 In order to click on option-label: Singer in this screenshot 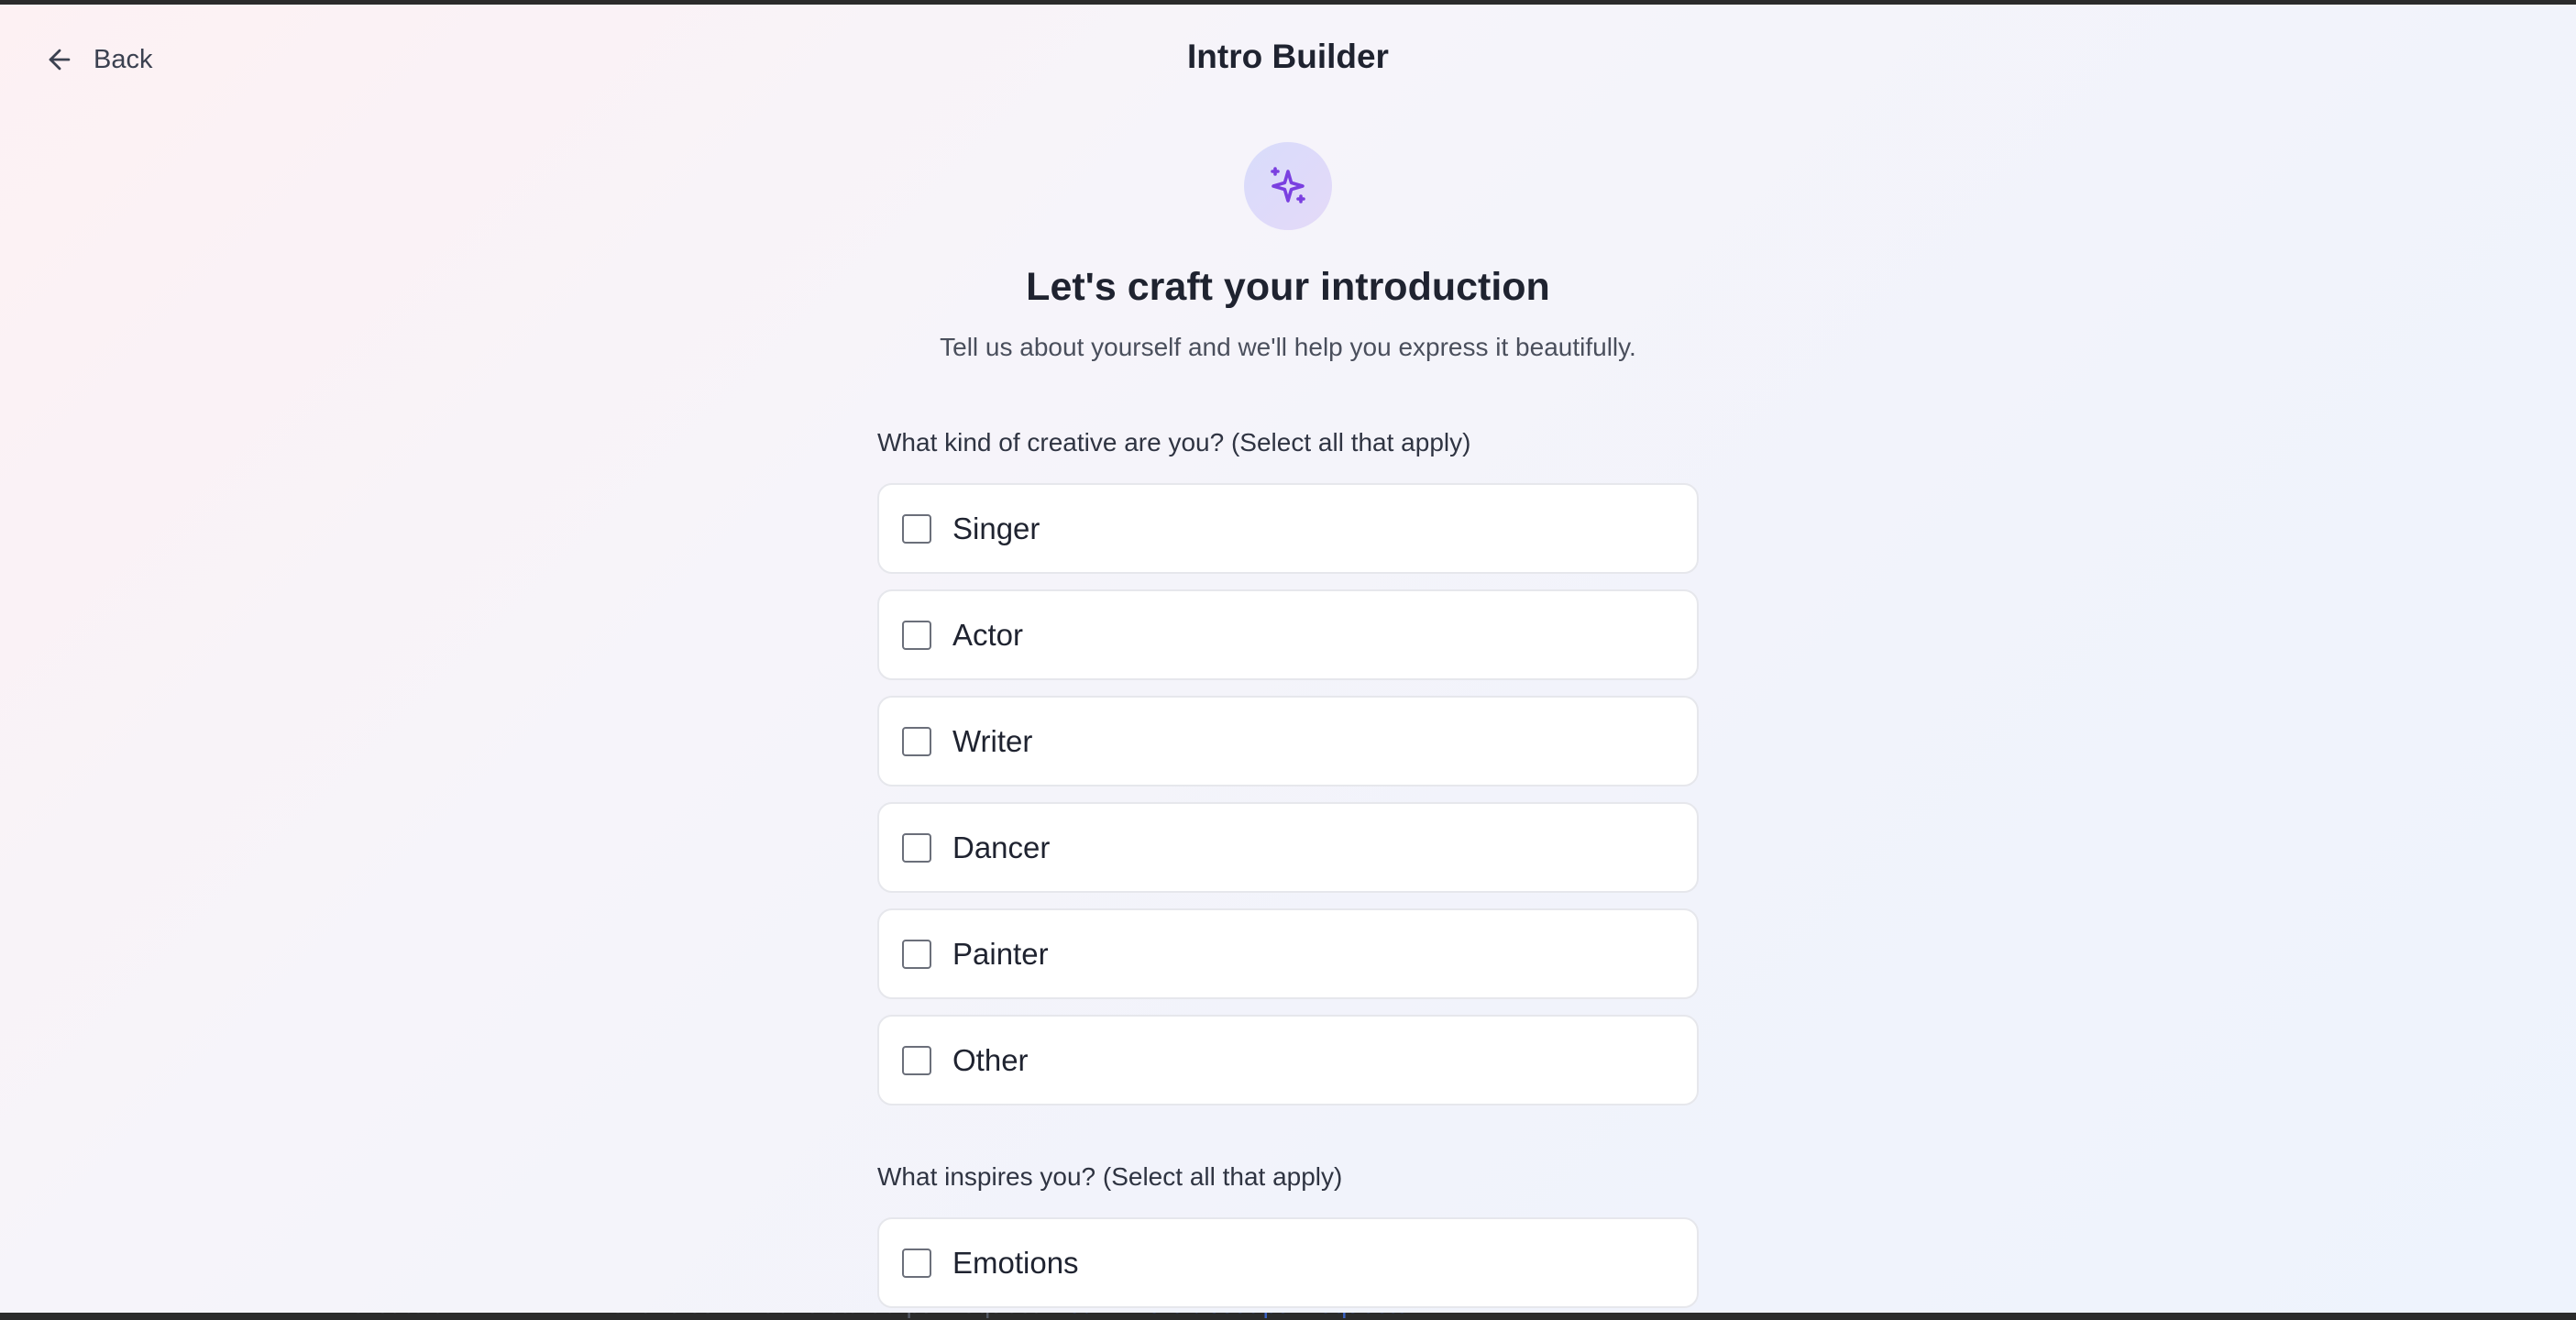, I will do `click(996, 528)`.